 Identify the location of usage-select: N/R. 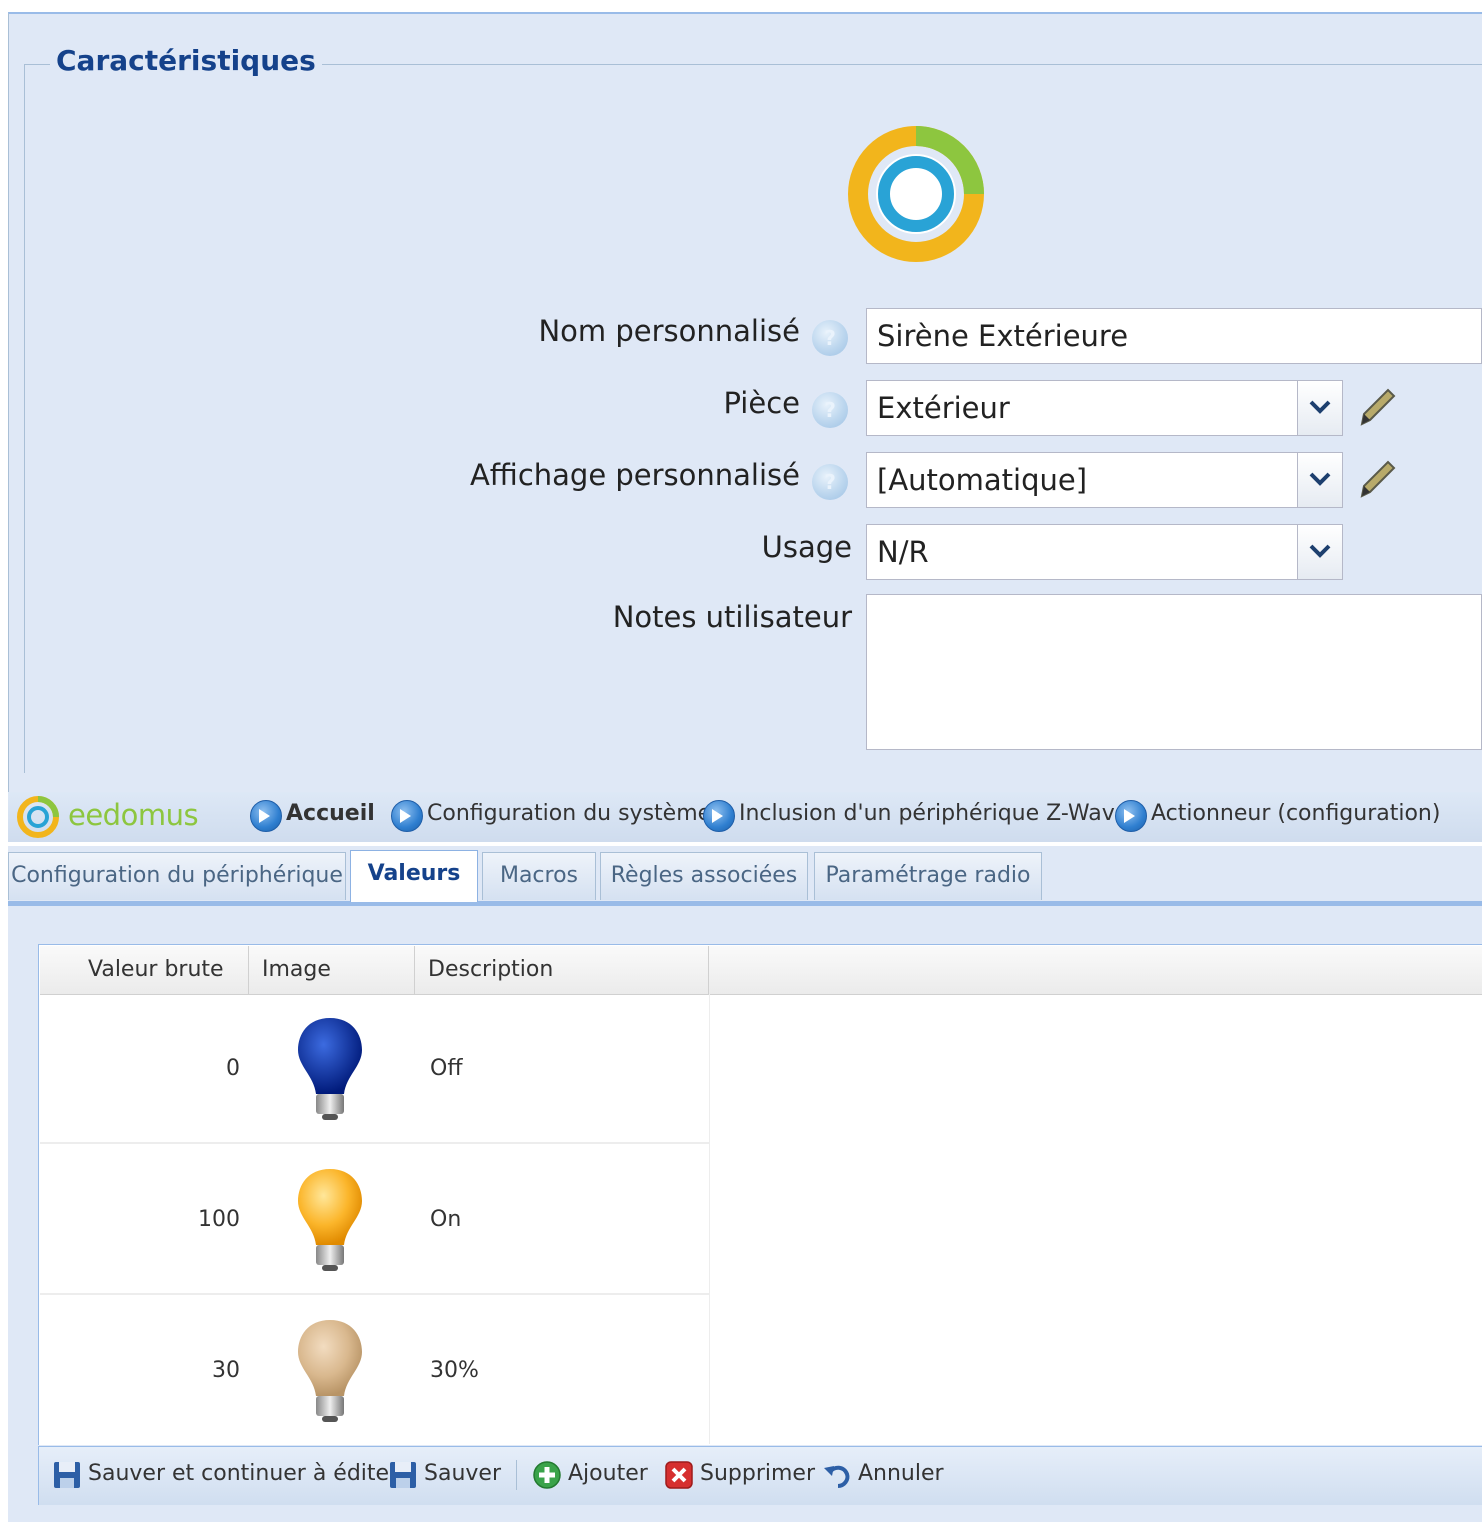
(1082, 552).